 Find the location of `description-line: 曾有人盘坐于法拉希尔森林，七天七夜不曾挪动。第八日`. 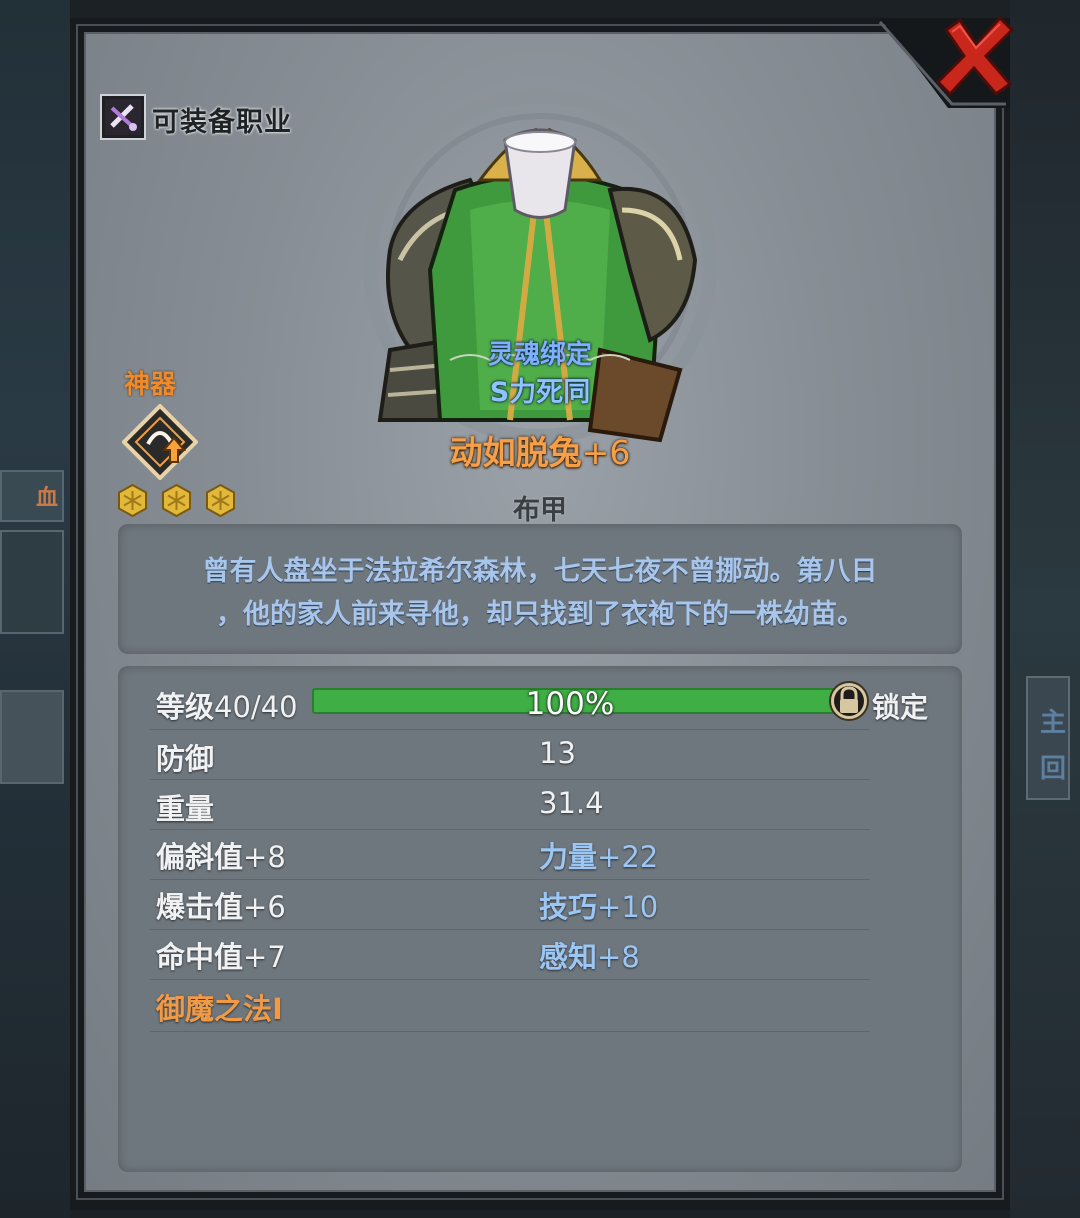

description-line: 曾有人盘坐于法拉希尔森林，七天七夜不曾挪动。第八日 is located at coordinates (540, 571).